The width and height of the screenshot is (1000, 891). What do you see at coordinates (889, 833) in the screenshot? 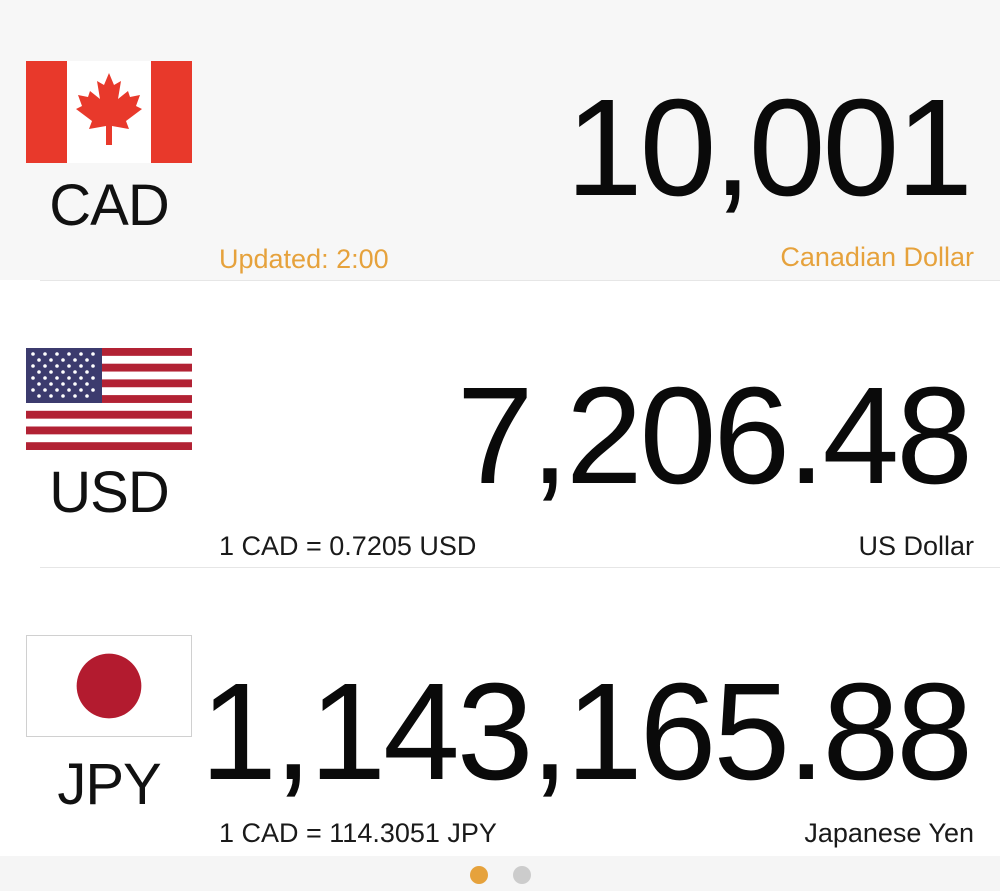
I see `currency-name: Japanese Yen` at bounding box center [889, 833].